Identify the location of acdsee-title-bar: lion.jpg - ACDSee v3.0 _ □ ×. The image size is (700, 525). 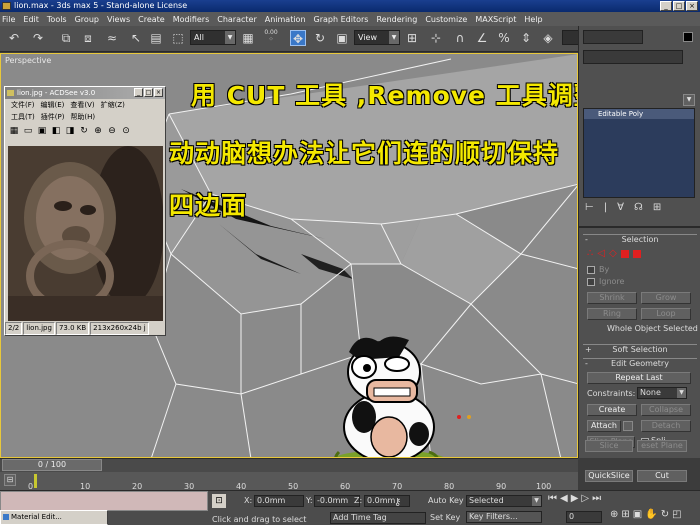
(85, 93).